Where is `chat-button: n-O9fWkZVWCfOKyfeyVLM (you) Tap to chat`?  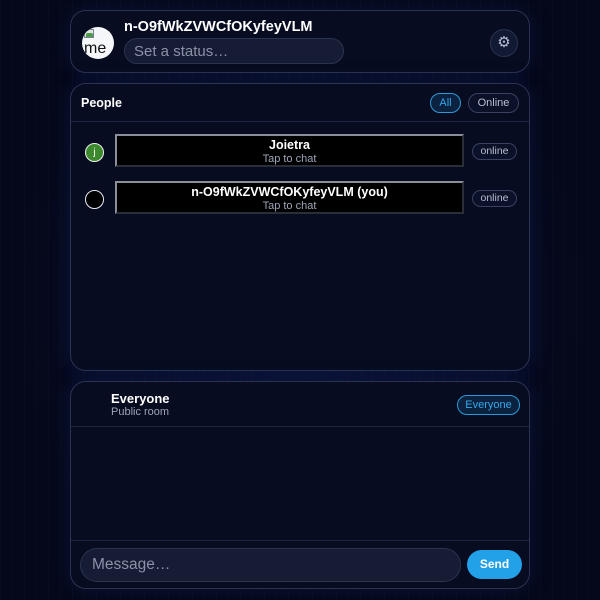 chat-button: n-O9fWkZVWCfOKyfeyVLM (you) Tap to chat is located at coordinates (289, 197).